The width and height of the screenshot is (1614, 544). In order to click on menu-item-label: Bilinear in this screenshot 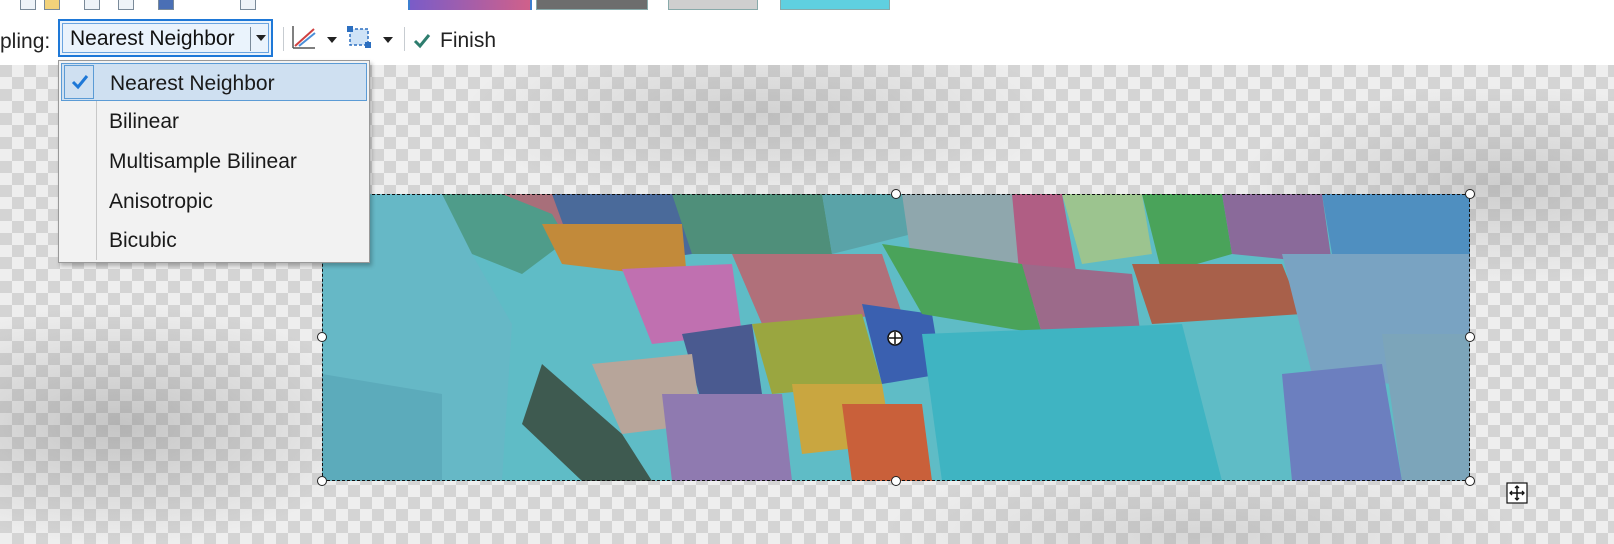, I will do `click(144, 121)`.